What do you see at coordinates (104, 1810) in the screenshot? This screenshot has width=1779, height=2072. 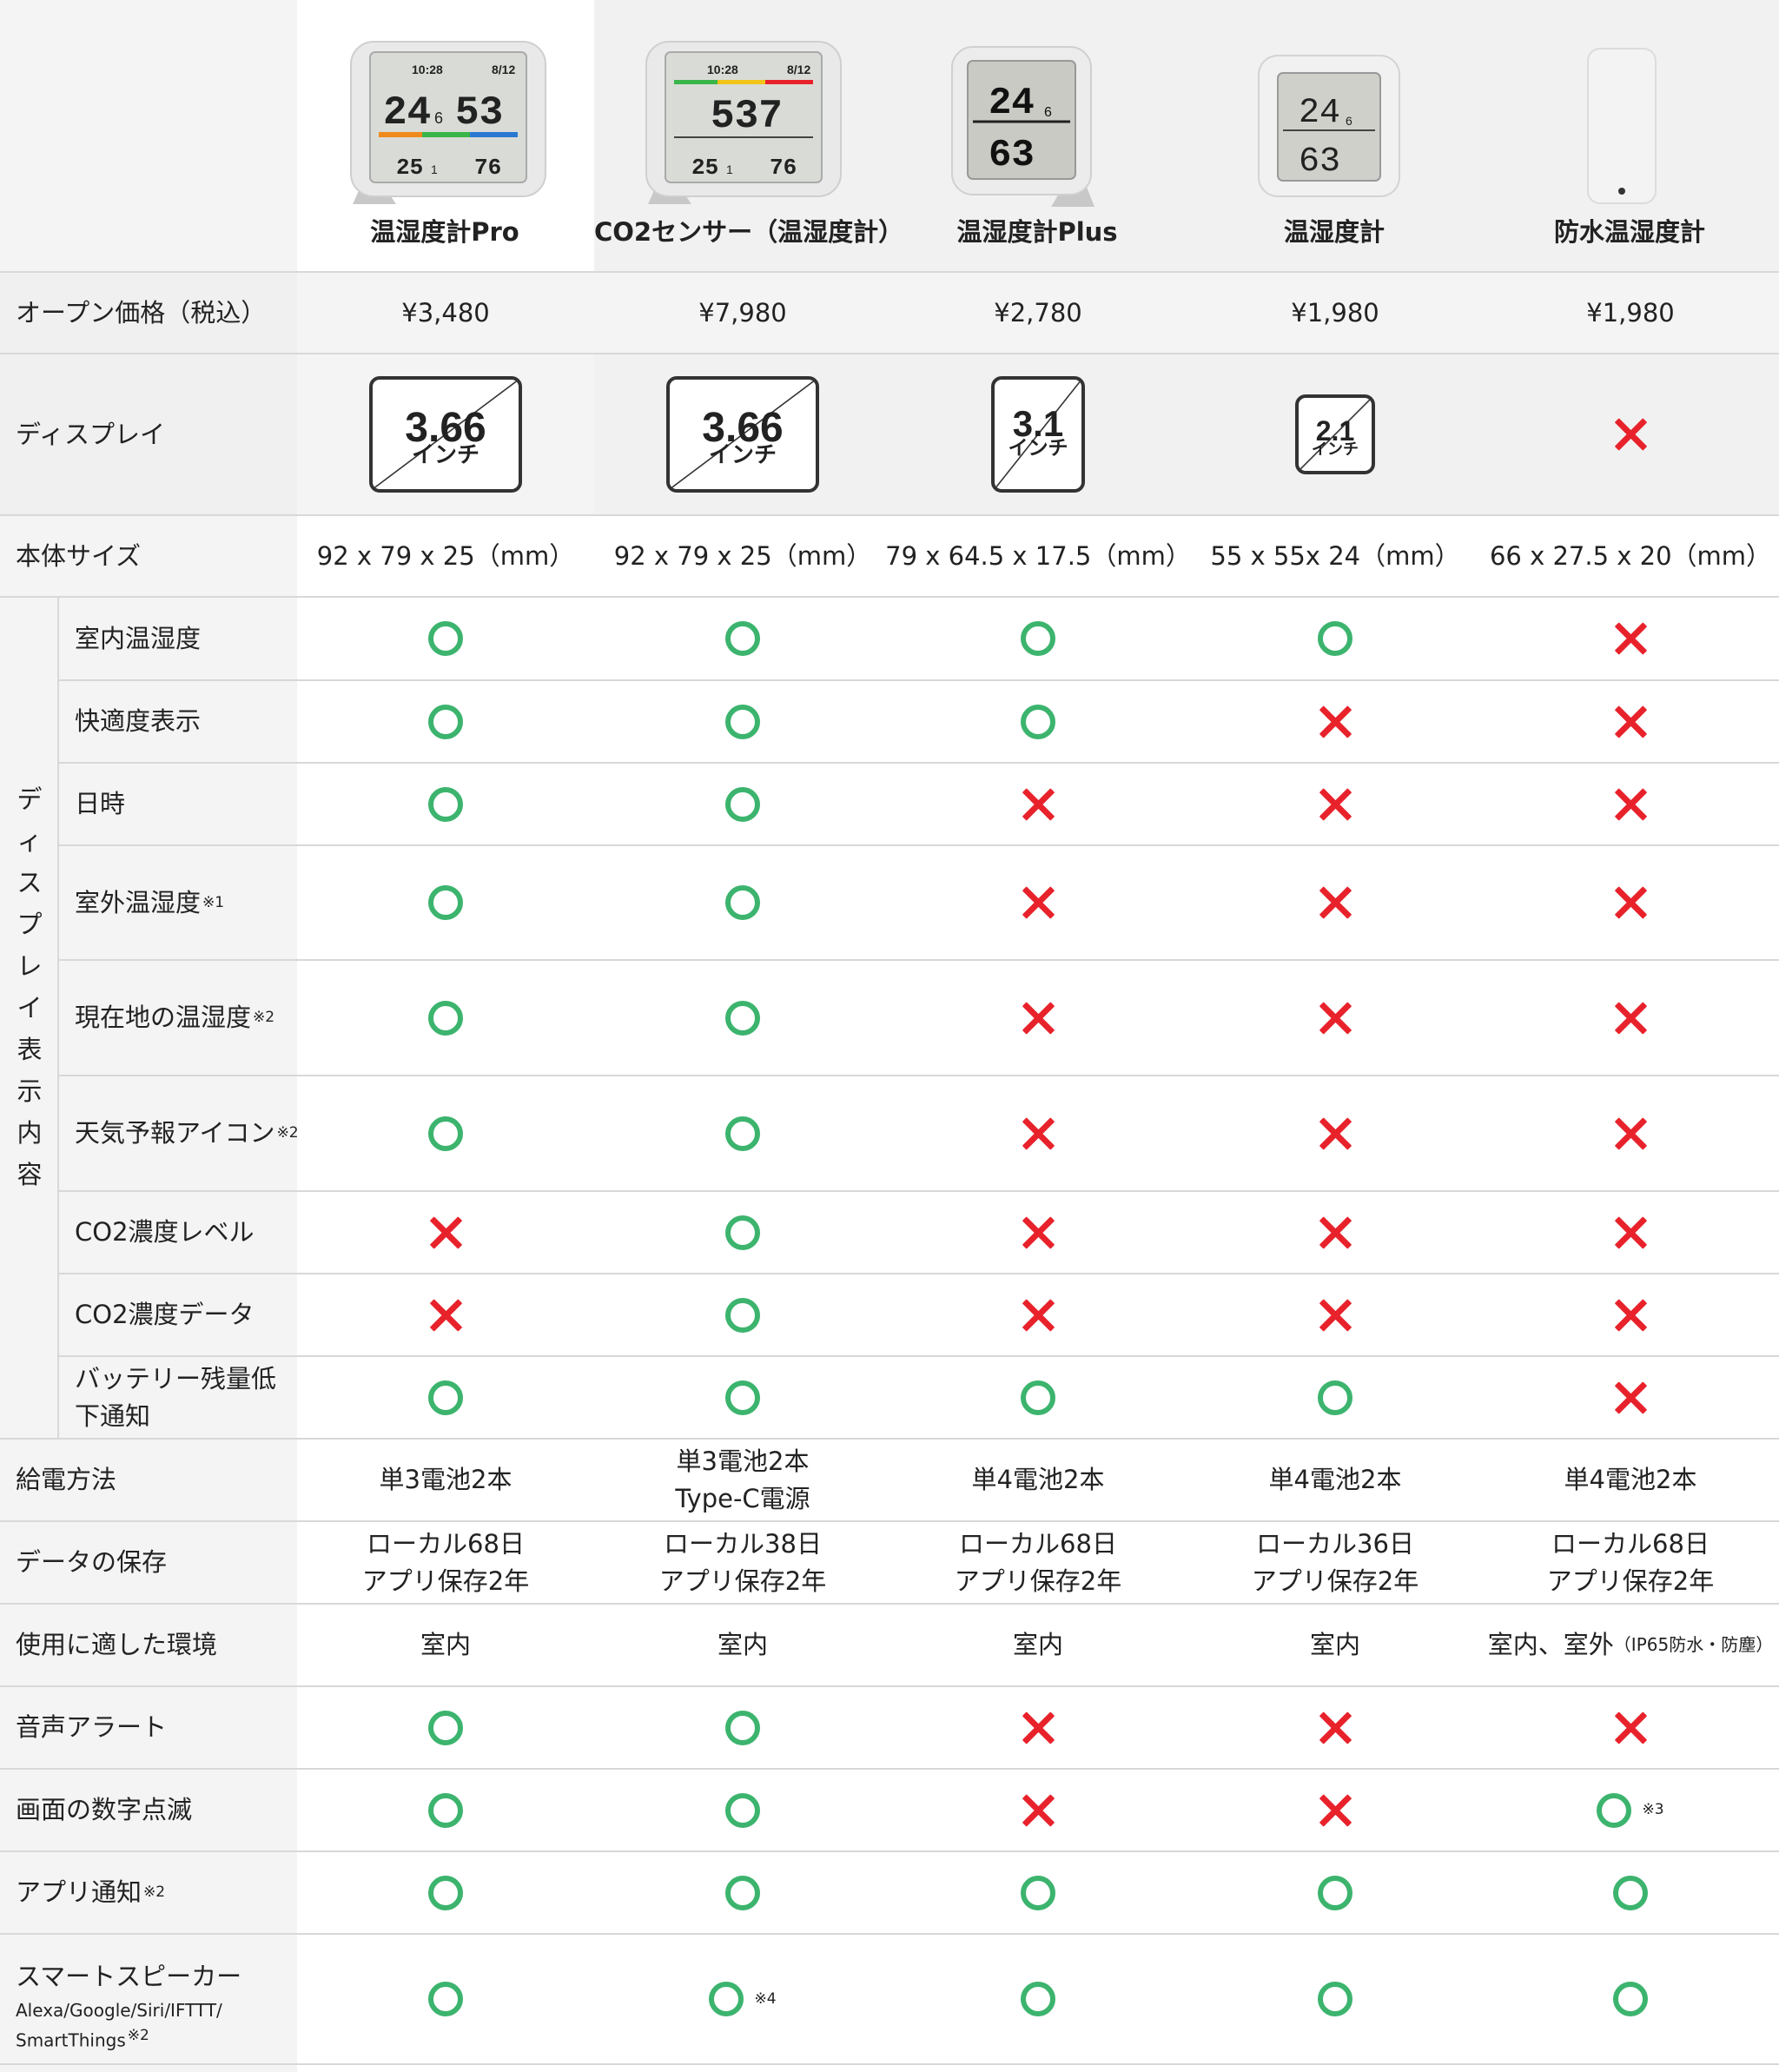 I see `label-blink: 画面の数字点滅` at bounding box center [104, 1810].